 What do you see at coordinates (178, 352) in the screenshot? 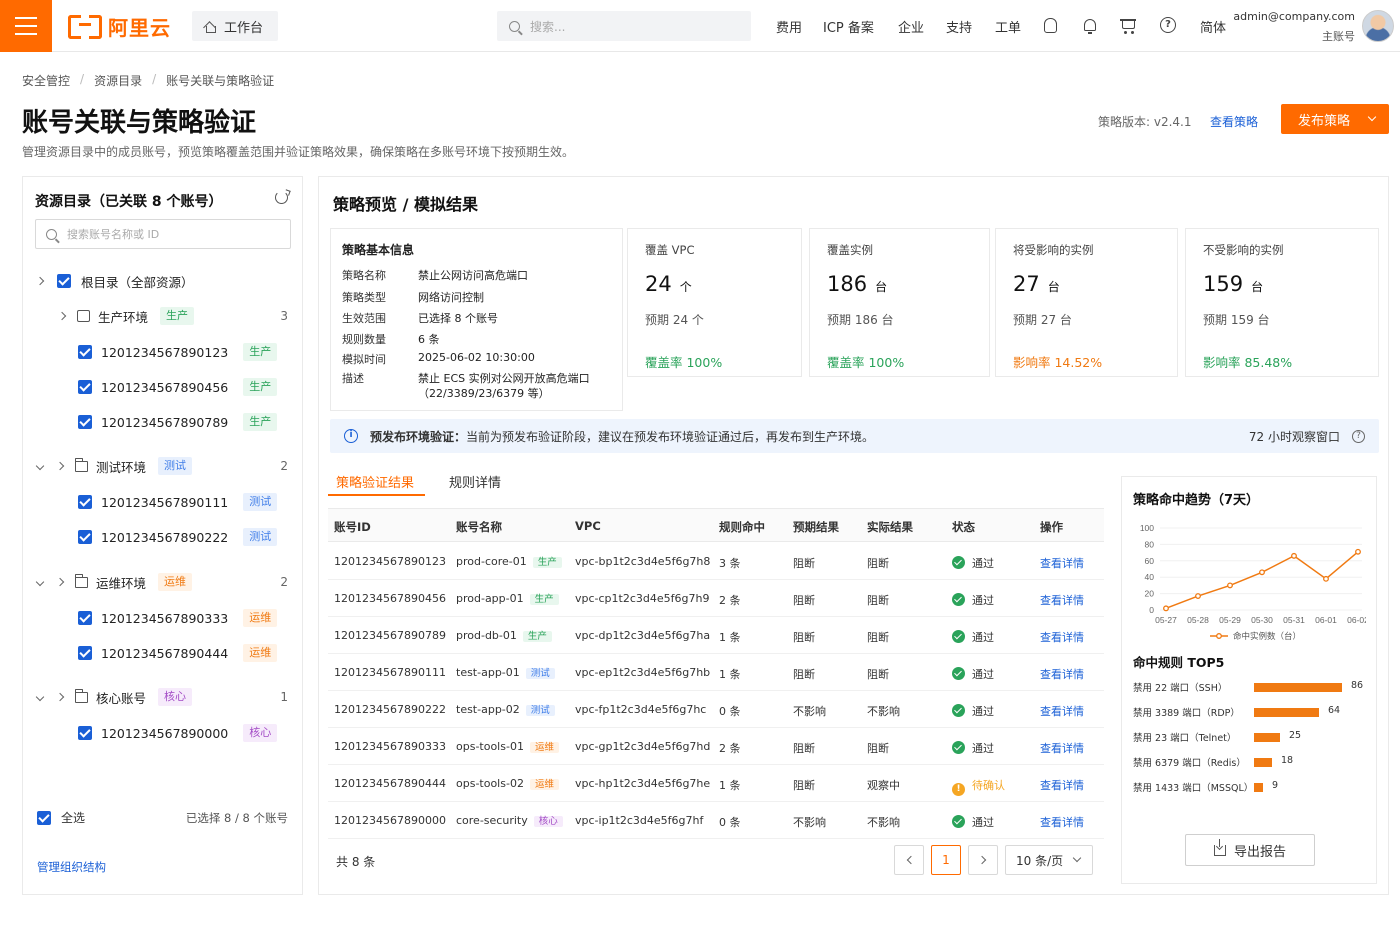
I see `tree-account: 1201234567890123 生产` at bounding box center [178, 352].